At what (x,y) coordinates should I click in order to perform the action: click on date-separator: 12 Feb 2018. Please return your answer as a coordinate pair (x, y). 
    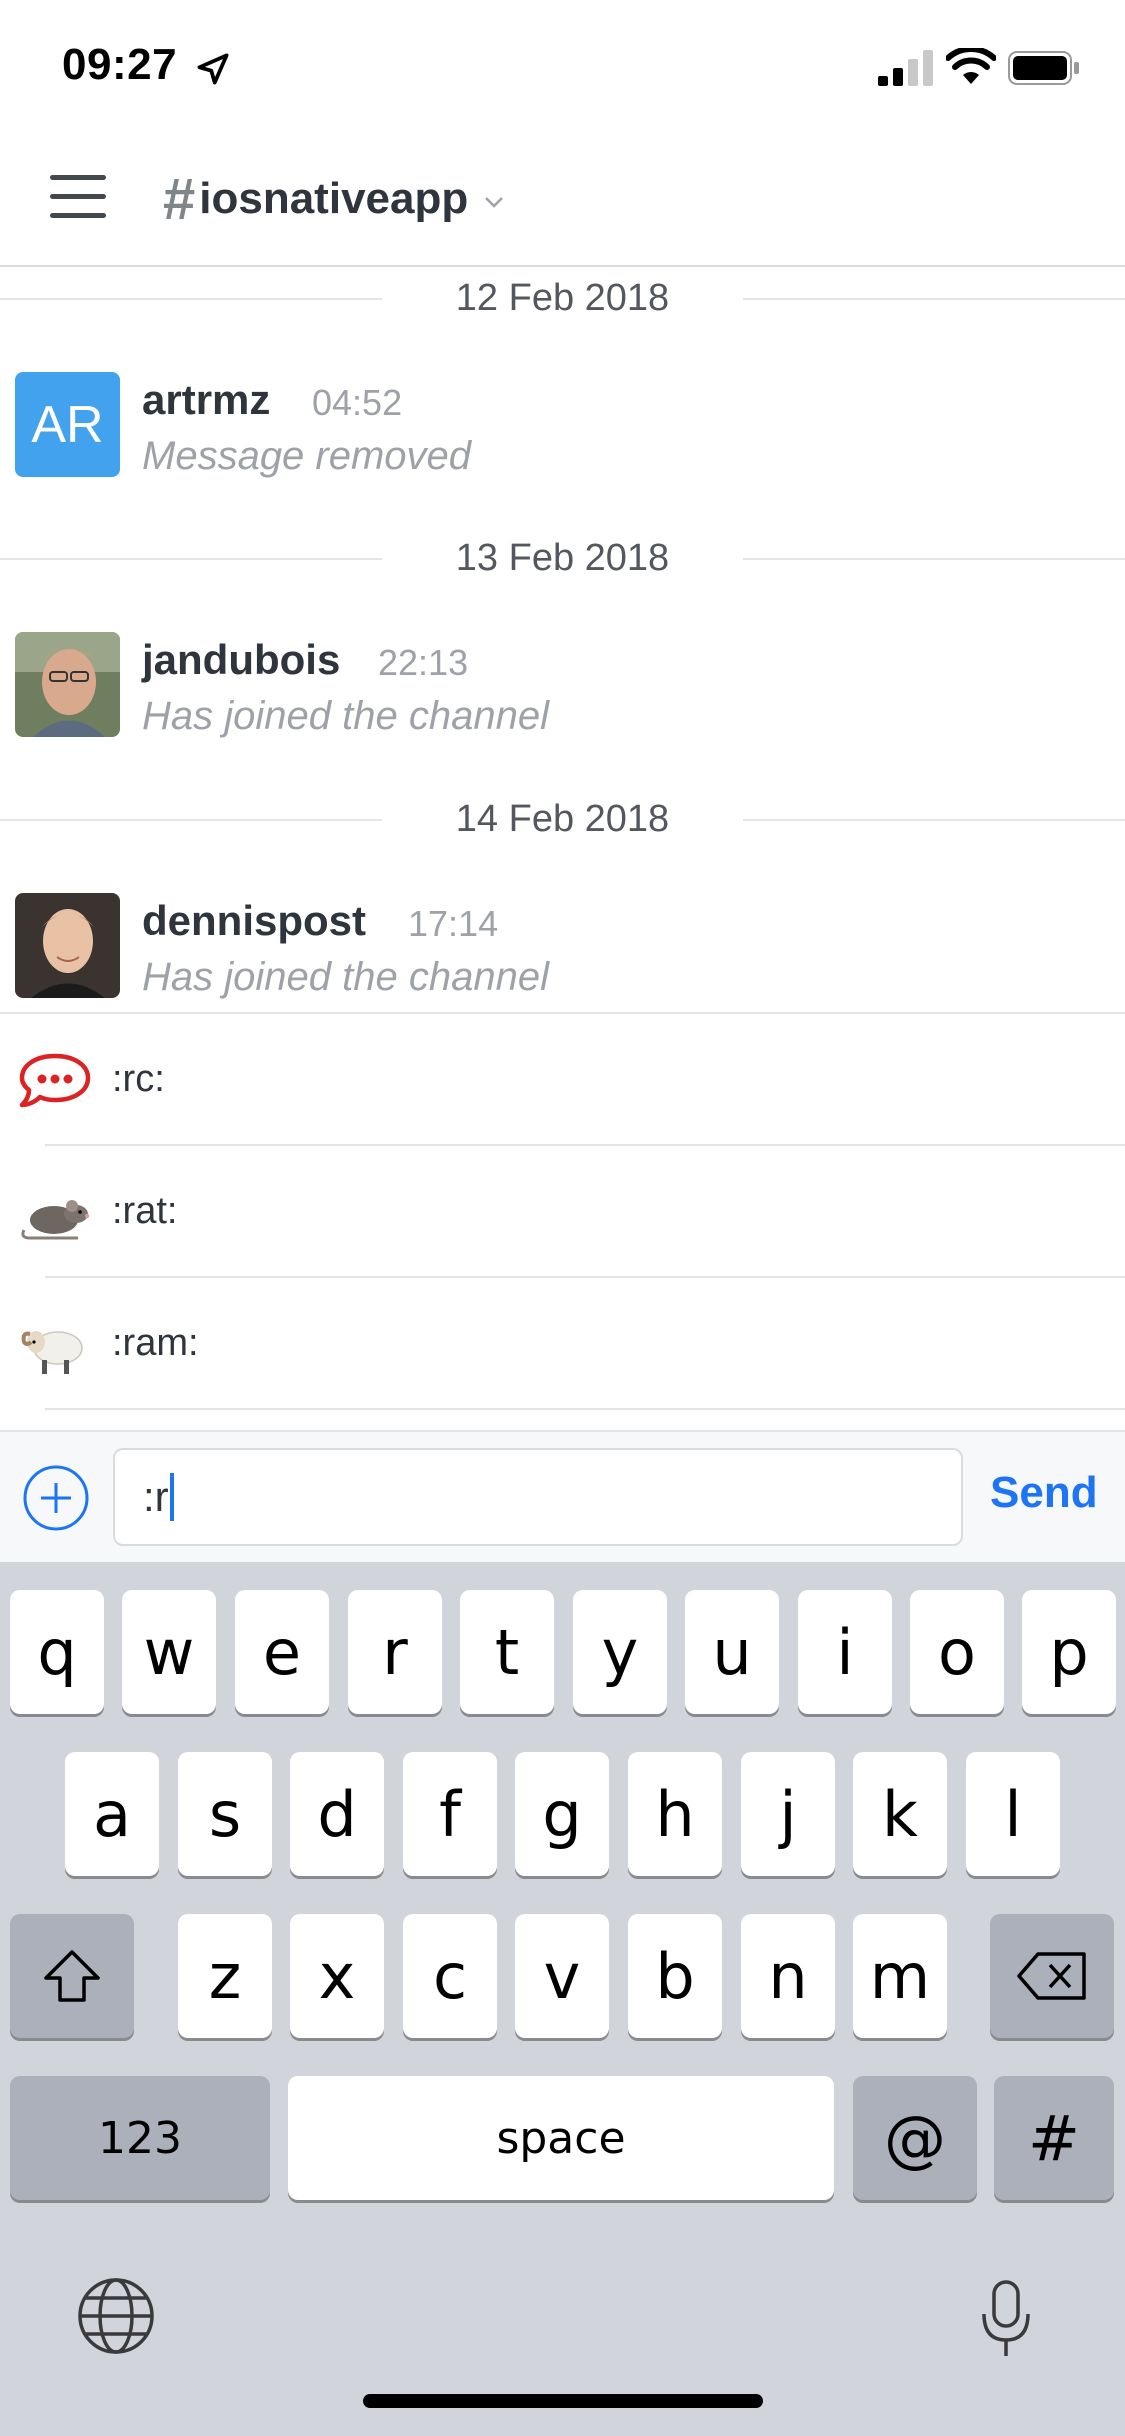
    Looking at the image, I should click on (562, 298).